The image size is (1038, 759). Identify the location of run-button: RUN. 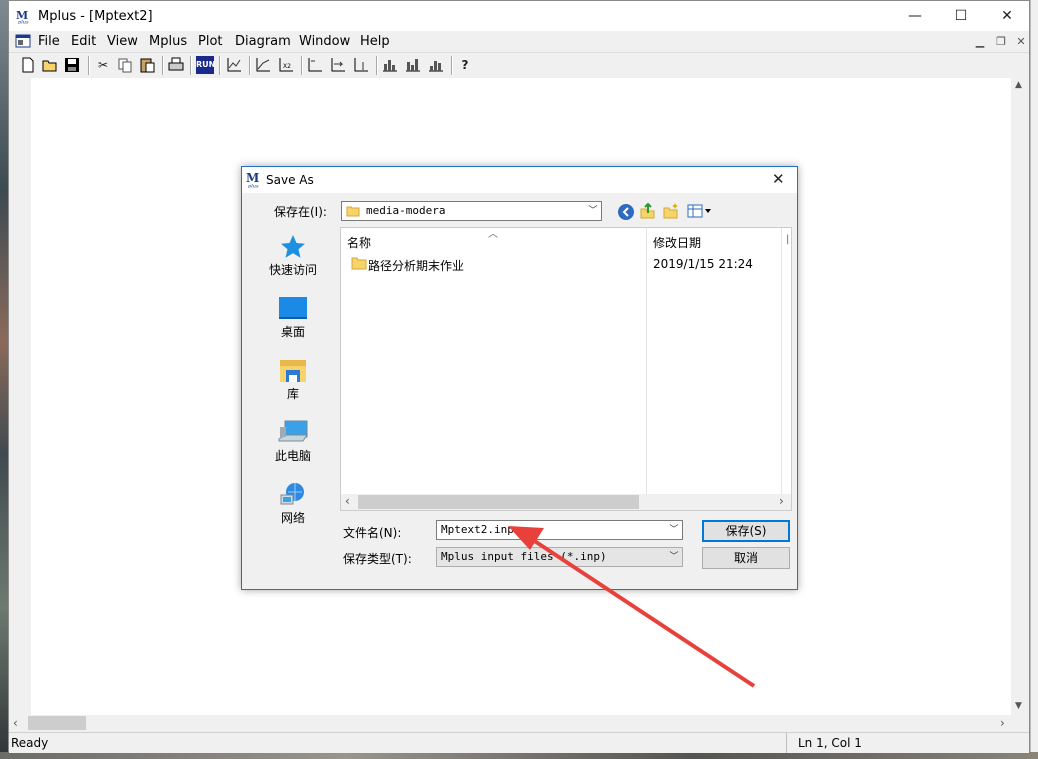
(205, 65).